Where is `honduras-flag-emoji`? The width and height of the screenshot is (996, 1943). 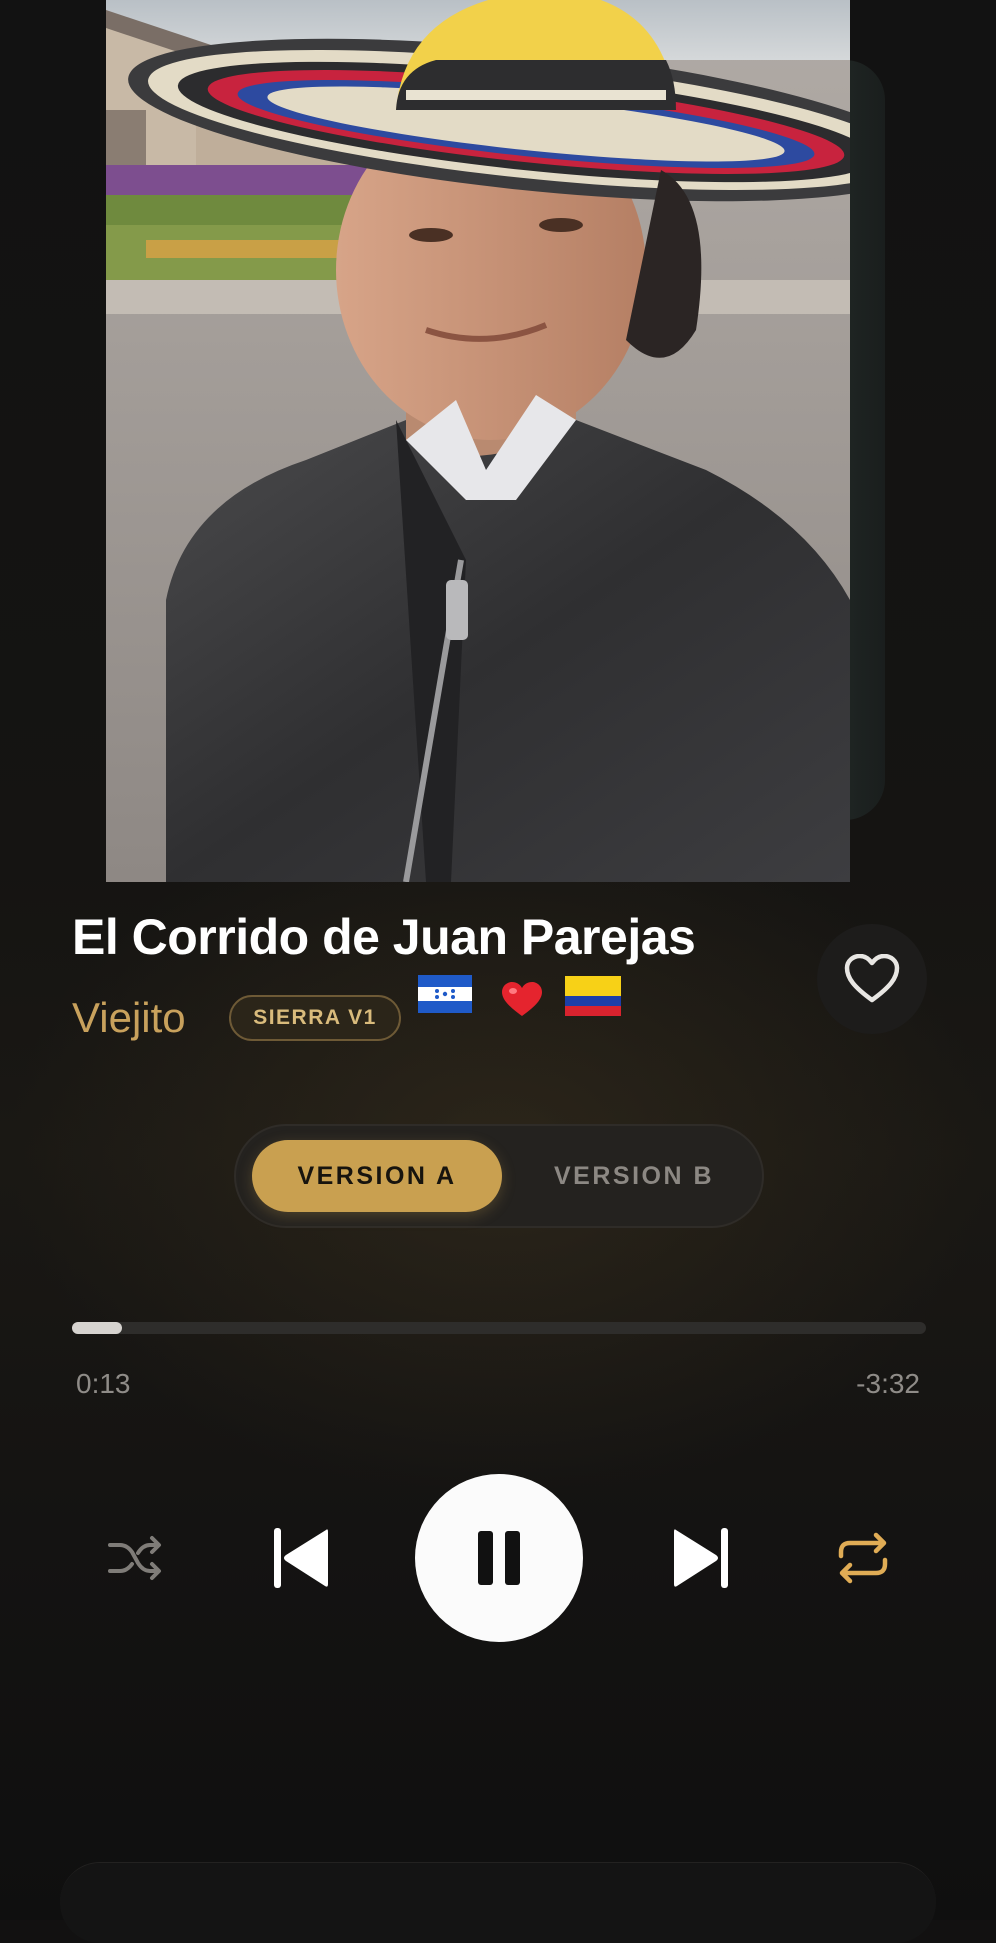
honduras-flag-emoji is located at coordinates (445, 996).